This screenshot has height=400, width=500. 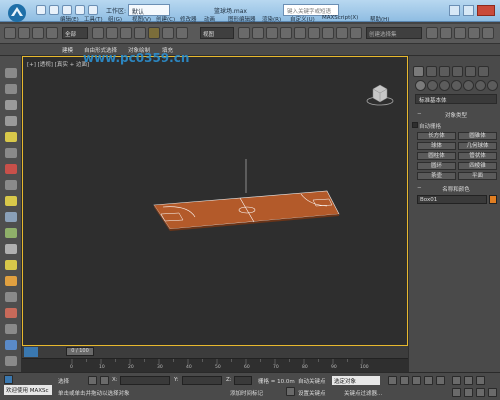 What do you see at coordinates (188, 19) in the screenshot?
I see `menu-modifiers: 修改器` at bounding box center [188, 19].